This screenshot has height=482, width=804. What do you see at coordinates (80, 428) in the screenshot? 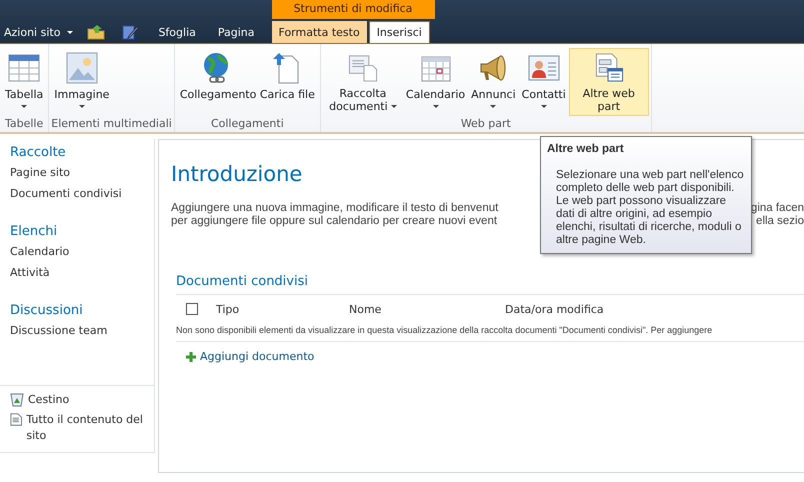
I see `nav-link: Tutto il contenuto del sito` at bounding box center [80, 428].